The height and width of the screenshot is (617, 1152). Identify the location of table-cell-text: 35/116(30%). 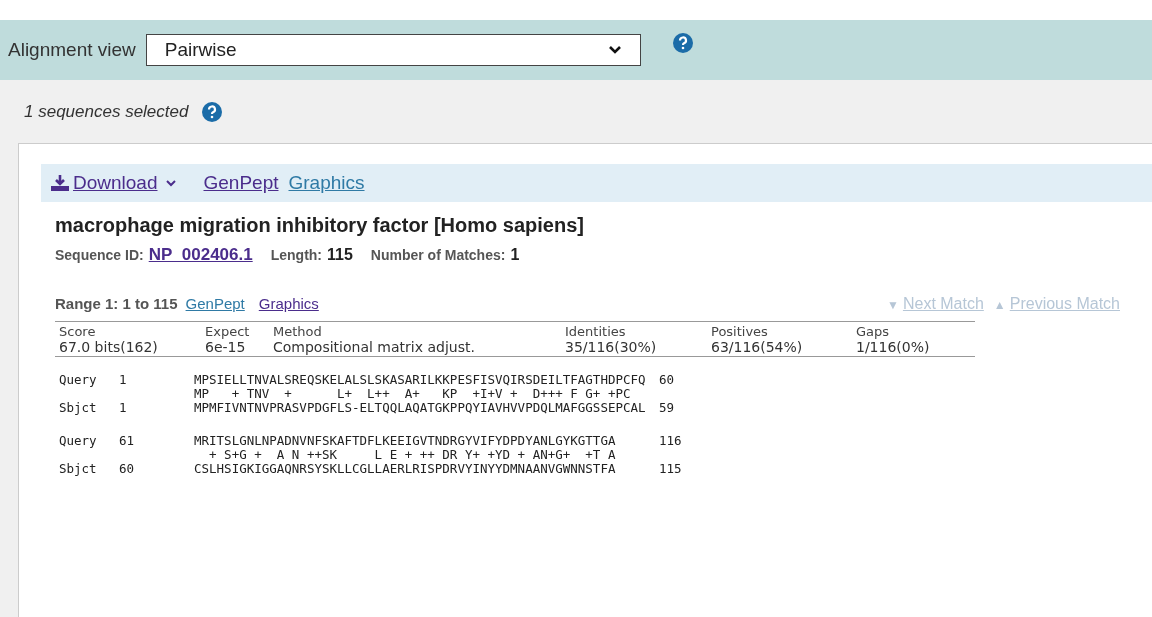
(611, 347).